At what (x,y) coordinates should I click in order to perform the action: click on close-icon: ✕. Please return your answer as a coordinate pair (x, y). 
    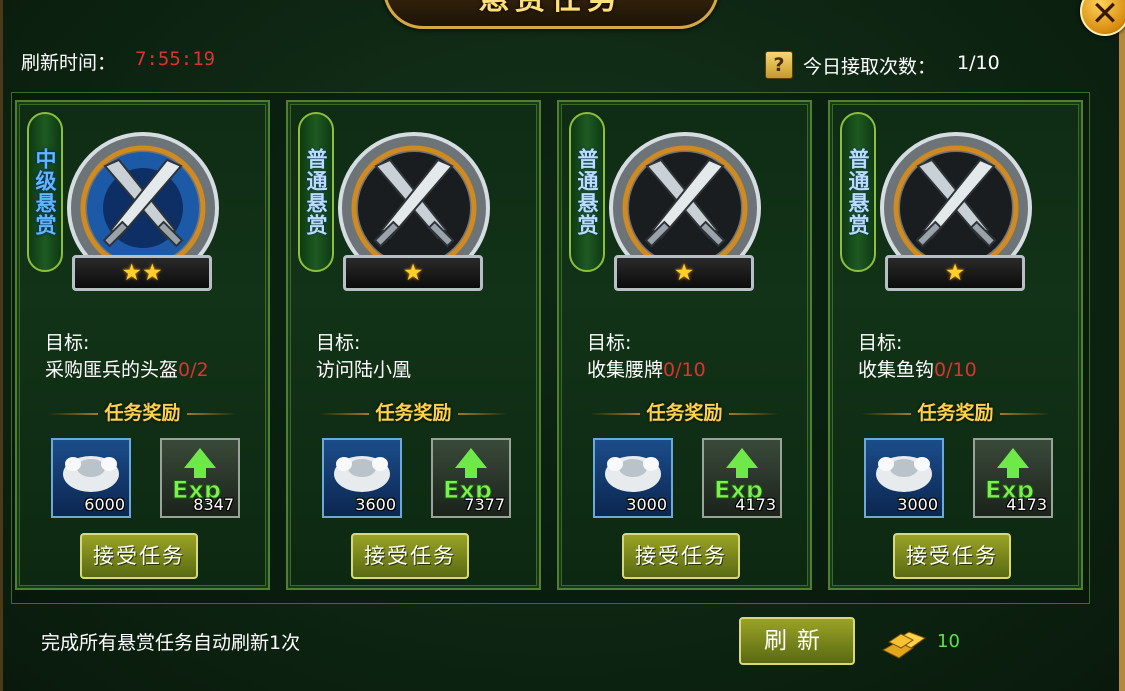
    Looking at the image, I should click on (1105, 17).